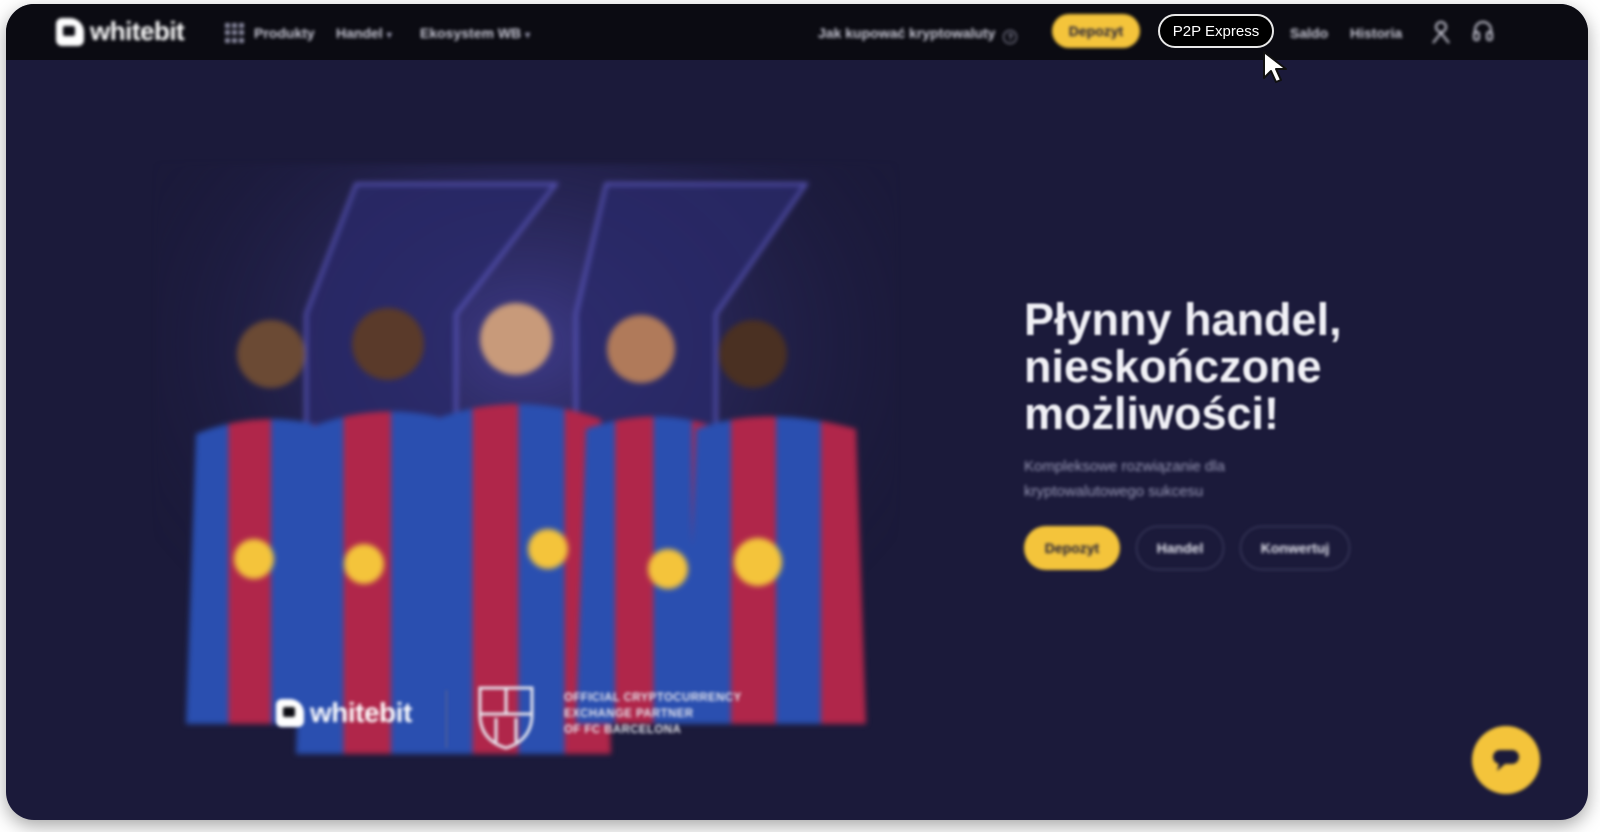 Image resolution: width=1600 pixels, height=832 pixels. I want to click on partner-divider, so click(446, 719).